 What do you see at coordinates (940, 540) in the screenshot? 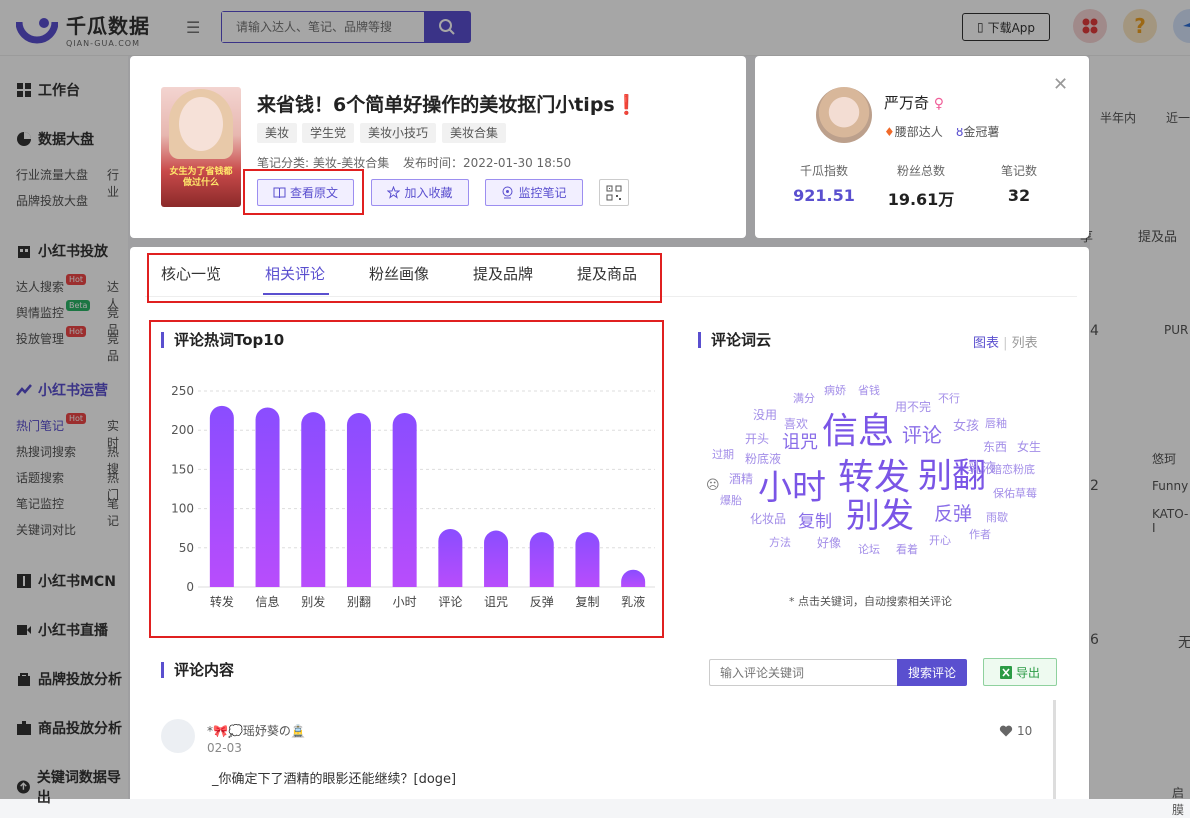
I see `cloud-word: 开心` at bounding box center [940, 540].